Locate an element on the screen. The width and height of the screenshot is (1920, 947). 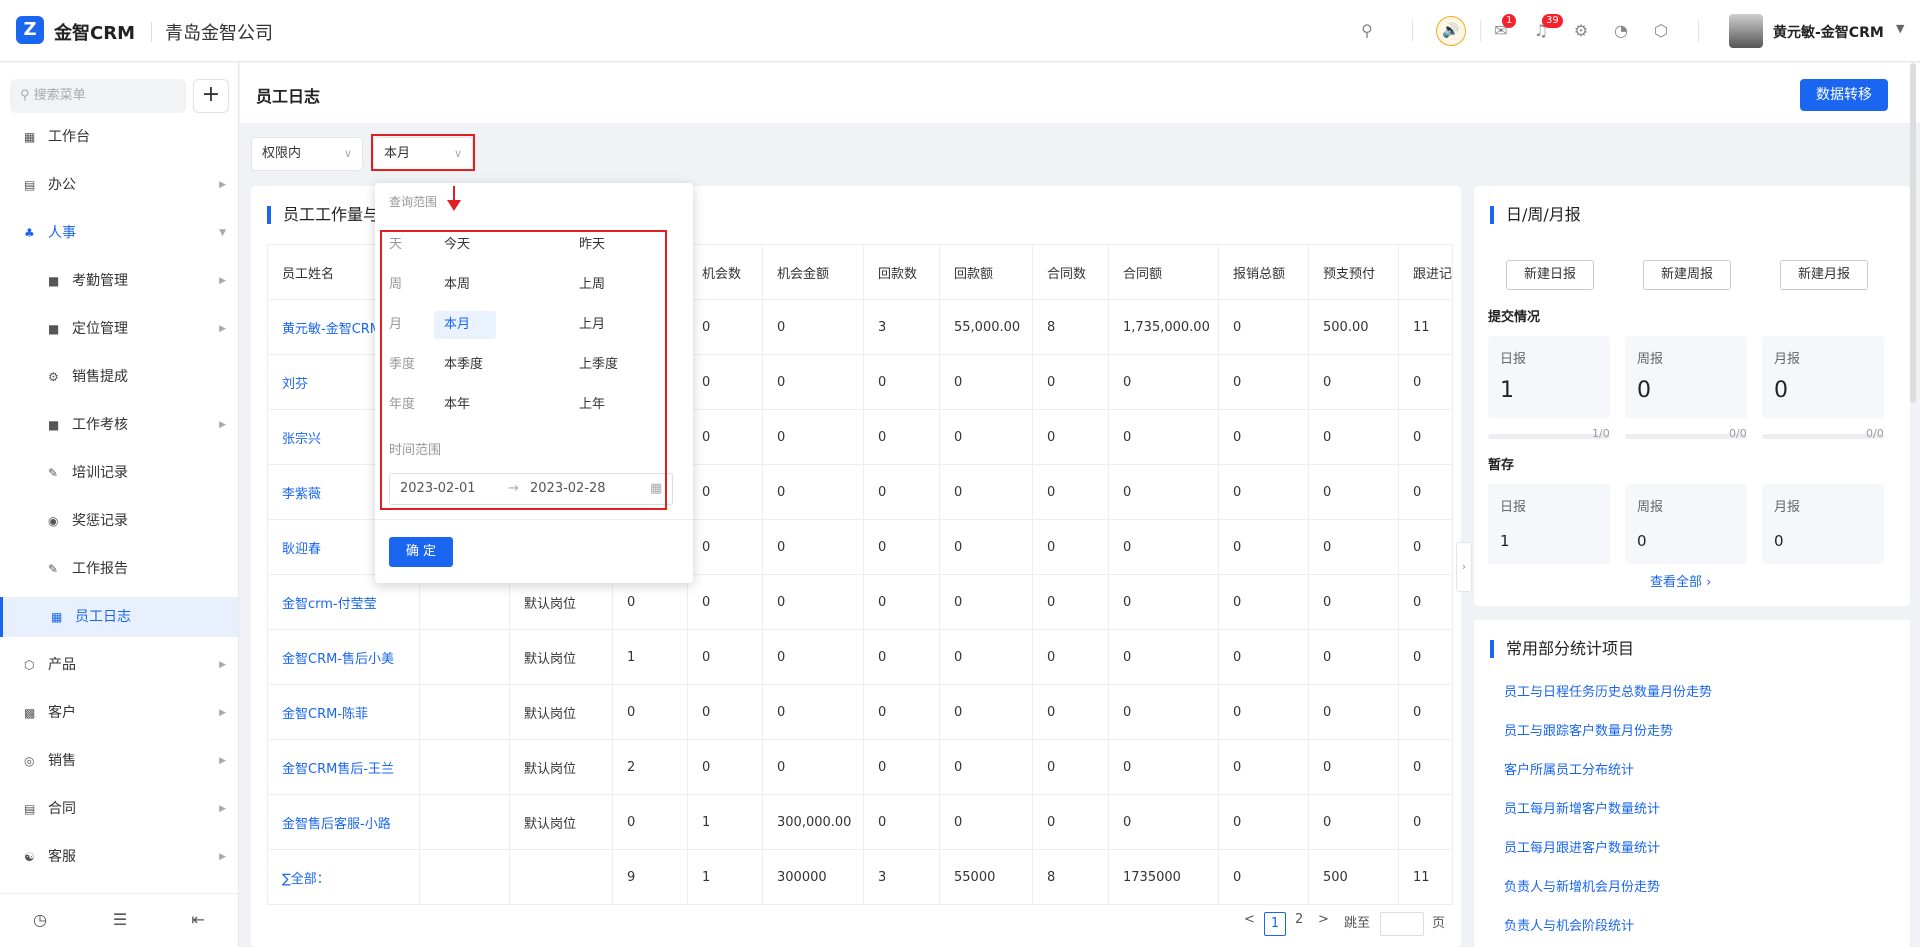
stats-link: 员工每月跟进客户数量统计 is located at coordinates (1582, 846).